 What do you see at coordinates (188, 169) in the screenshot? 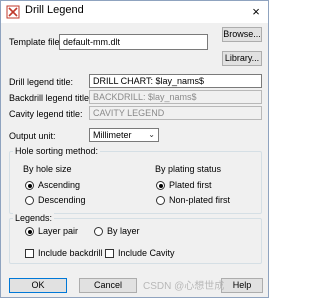
I see `by-plating-status-label: By plating status` at bounding box center [188, 169].